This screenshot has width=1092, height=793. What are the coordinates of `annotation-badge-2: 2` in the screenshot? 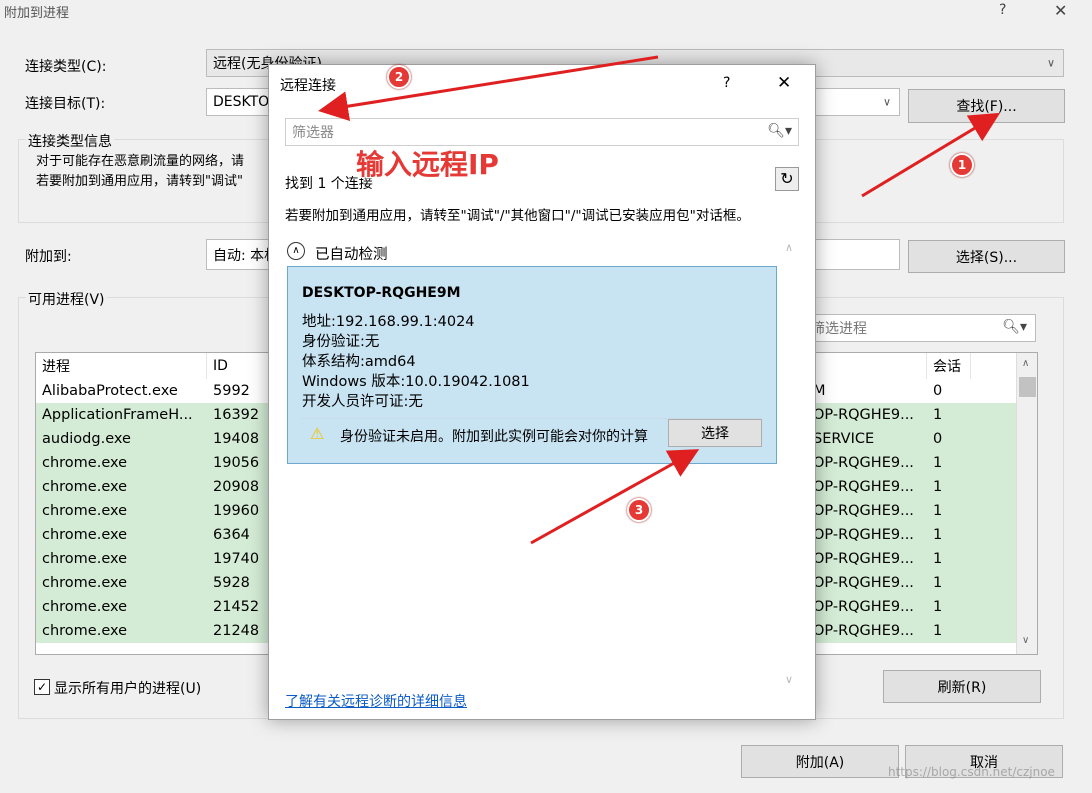 It's located at (399, 77).